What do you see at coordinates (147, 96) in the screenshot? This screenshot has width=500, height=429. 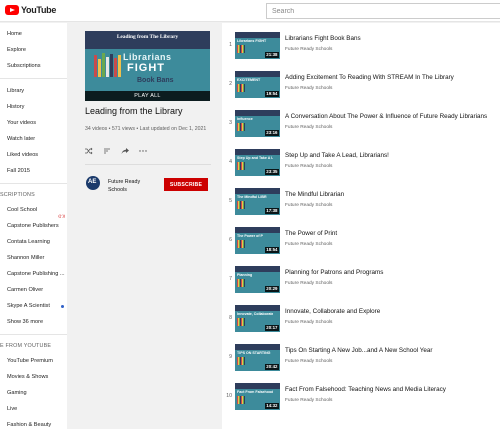 I see `play-all-button: PLAY ALL` at bounding box center [147, 96].